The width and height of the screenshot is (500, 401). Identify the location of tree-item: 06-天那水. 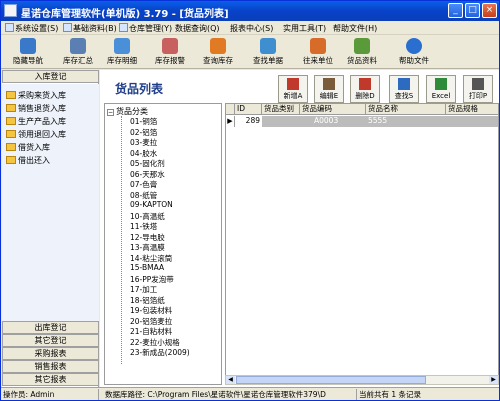
(147, 174).